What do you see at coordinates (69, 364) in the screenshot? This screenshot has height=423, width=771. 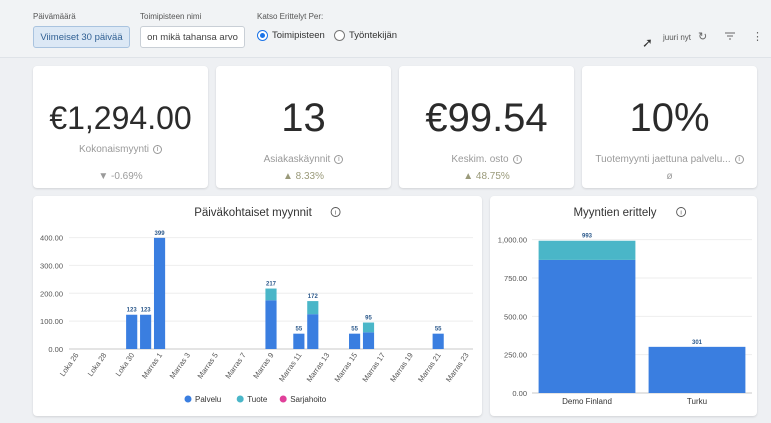 I see `x-tick-label: Loka 26` at bounding box center [69, 364].